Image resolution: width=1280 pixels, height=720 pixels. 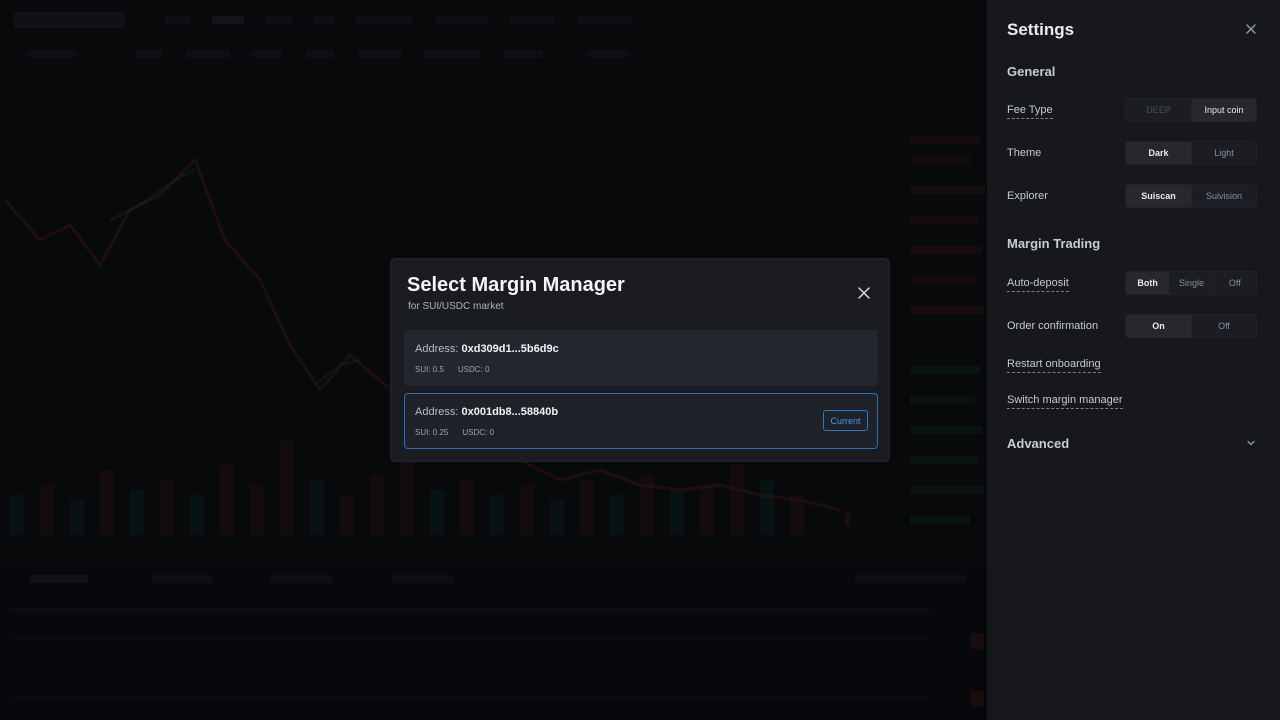 I want to click on address-value: 0xd309d1...5b6d9c, so click(x=510, y=349).